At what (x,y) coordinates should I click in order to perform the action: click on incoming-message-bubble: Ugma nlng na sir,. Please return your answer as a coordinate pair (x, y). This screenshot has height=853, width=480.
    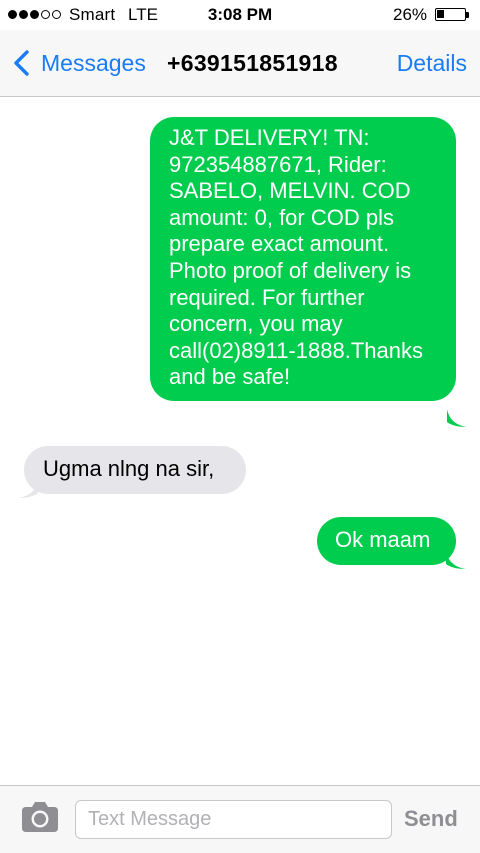
    Looking at the image, I should click on (135, 470).